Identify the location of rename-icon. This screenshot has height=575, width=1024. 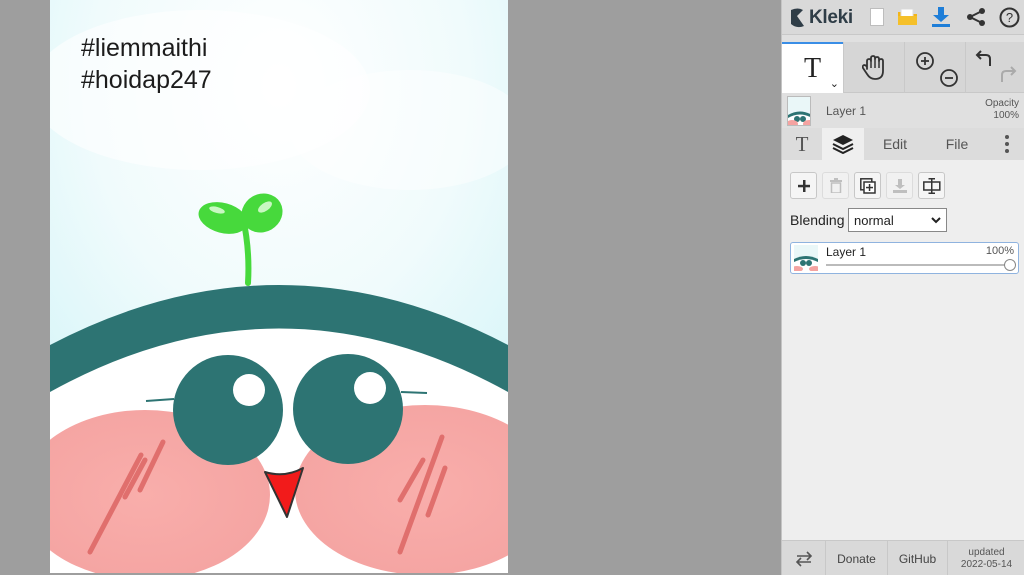
(931, 185).